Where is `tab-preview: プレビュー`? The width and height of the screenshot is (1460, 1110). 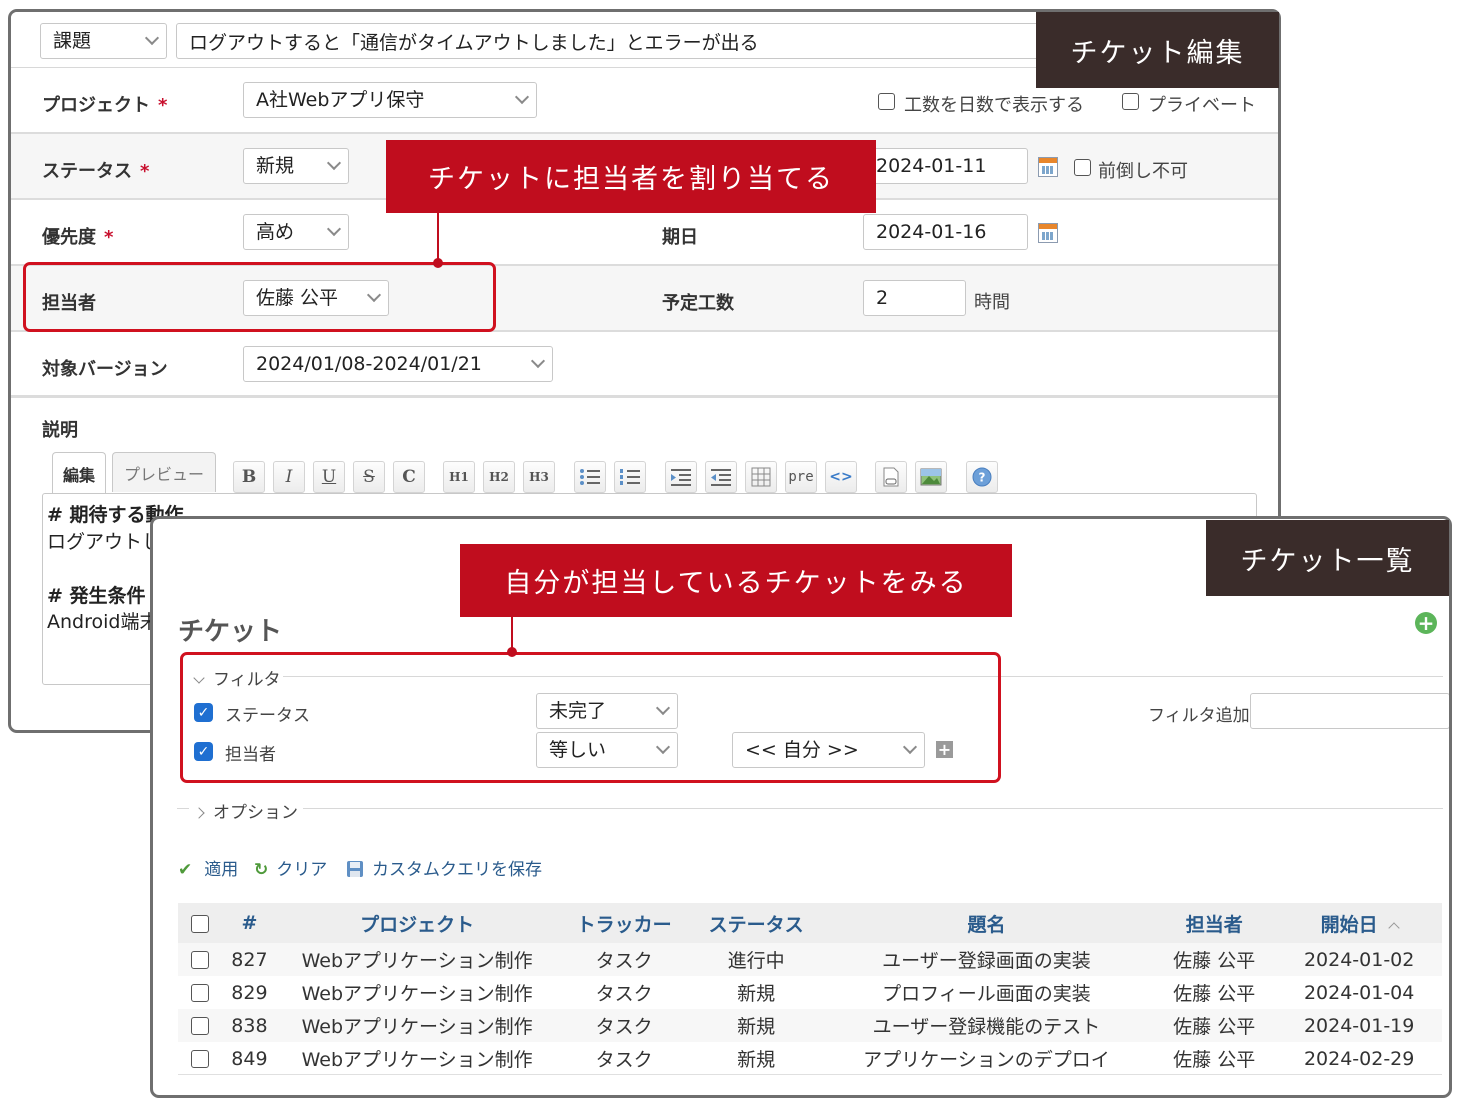
tab-preview: プレビュー is located at coordinates (164, 472).